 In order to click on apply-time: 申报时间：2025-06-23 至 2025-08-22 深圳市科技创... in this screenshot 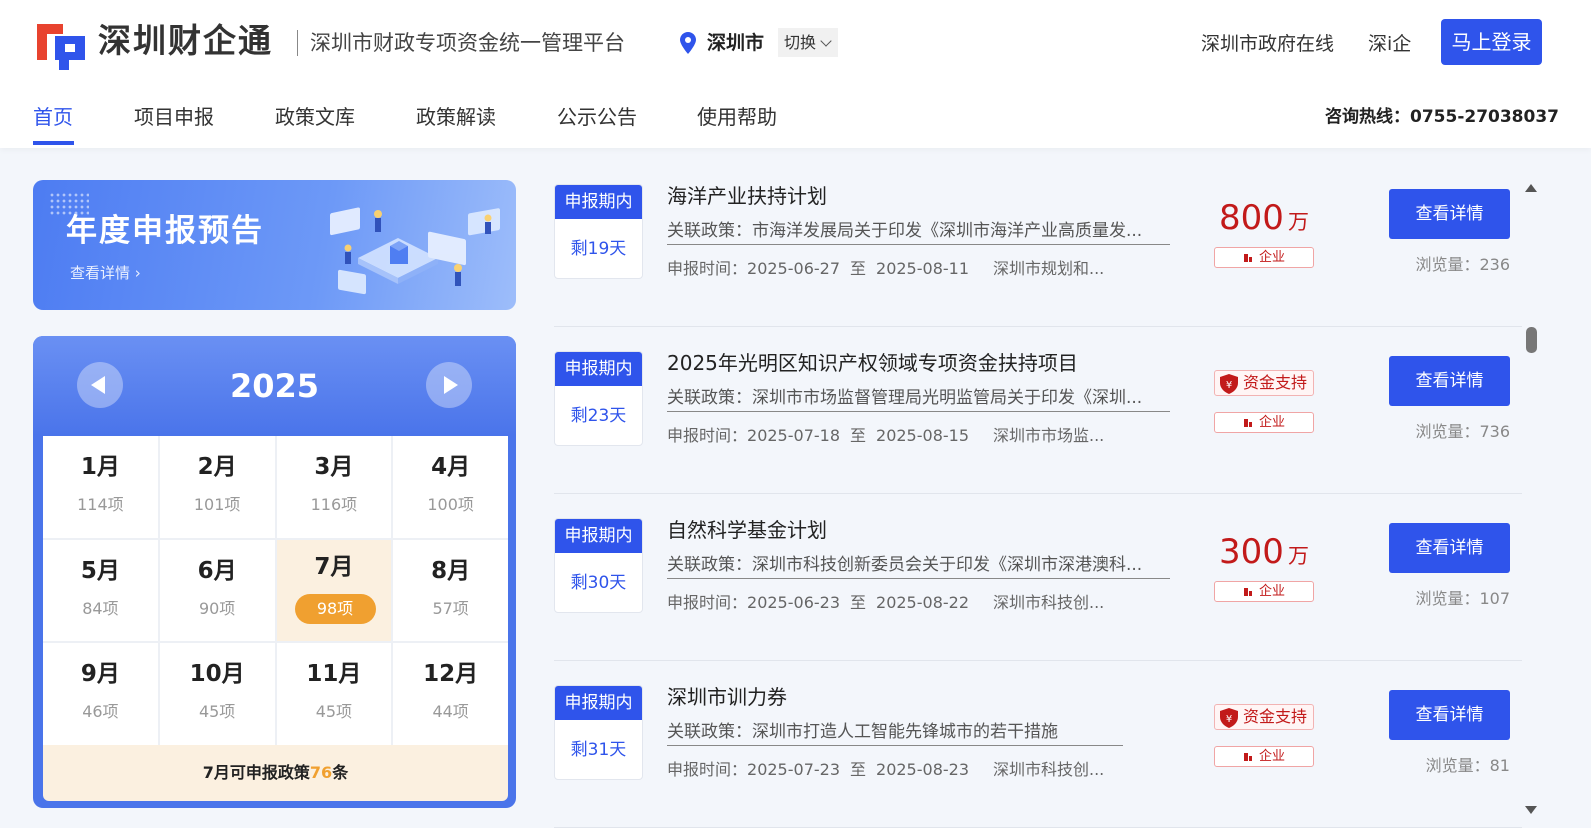, I will do `click(890, 603)`.